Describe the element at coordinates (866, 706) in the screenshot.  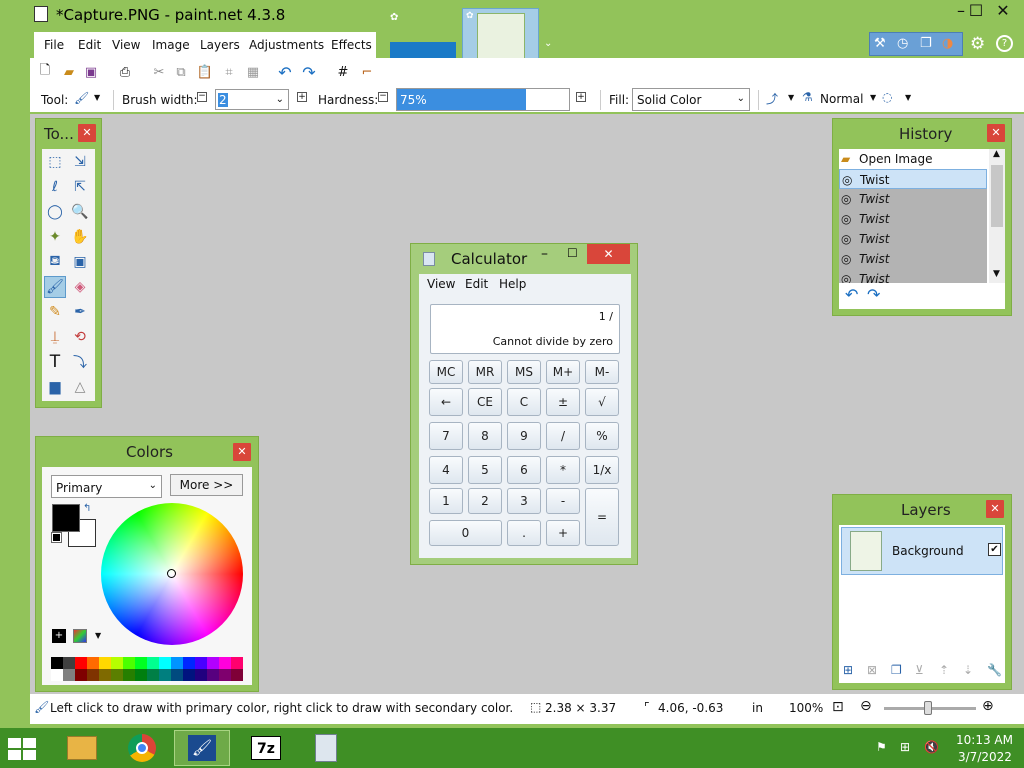
I see `zoom-out-icon: ⊖` at that location.